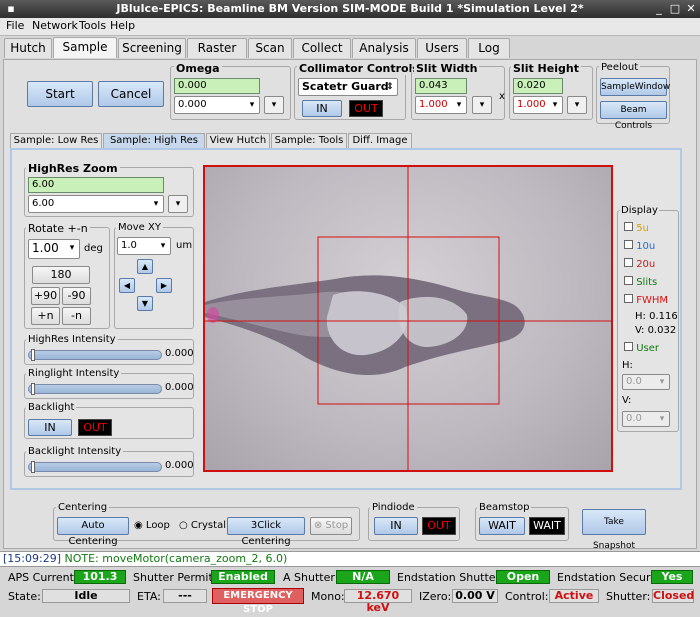 Image resolution: width=700 pixels, height=617 pixels. Describe the element at coordinates (45, 316) in the screenshot. I see `rotate-plus-n-button: +n` at that location.